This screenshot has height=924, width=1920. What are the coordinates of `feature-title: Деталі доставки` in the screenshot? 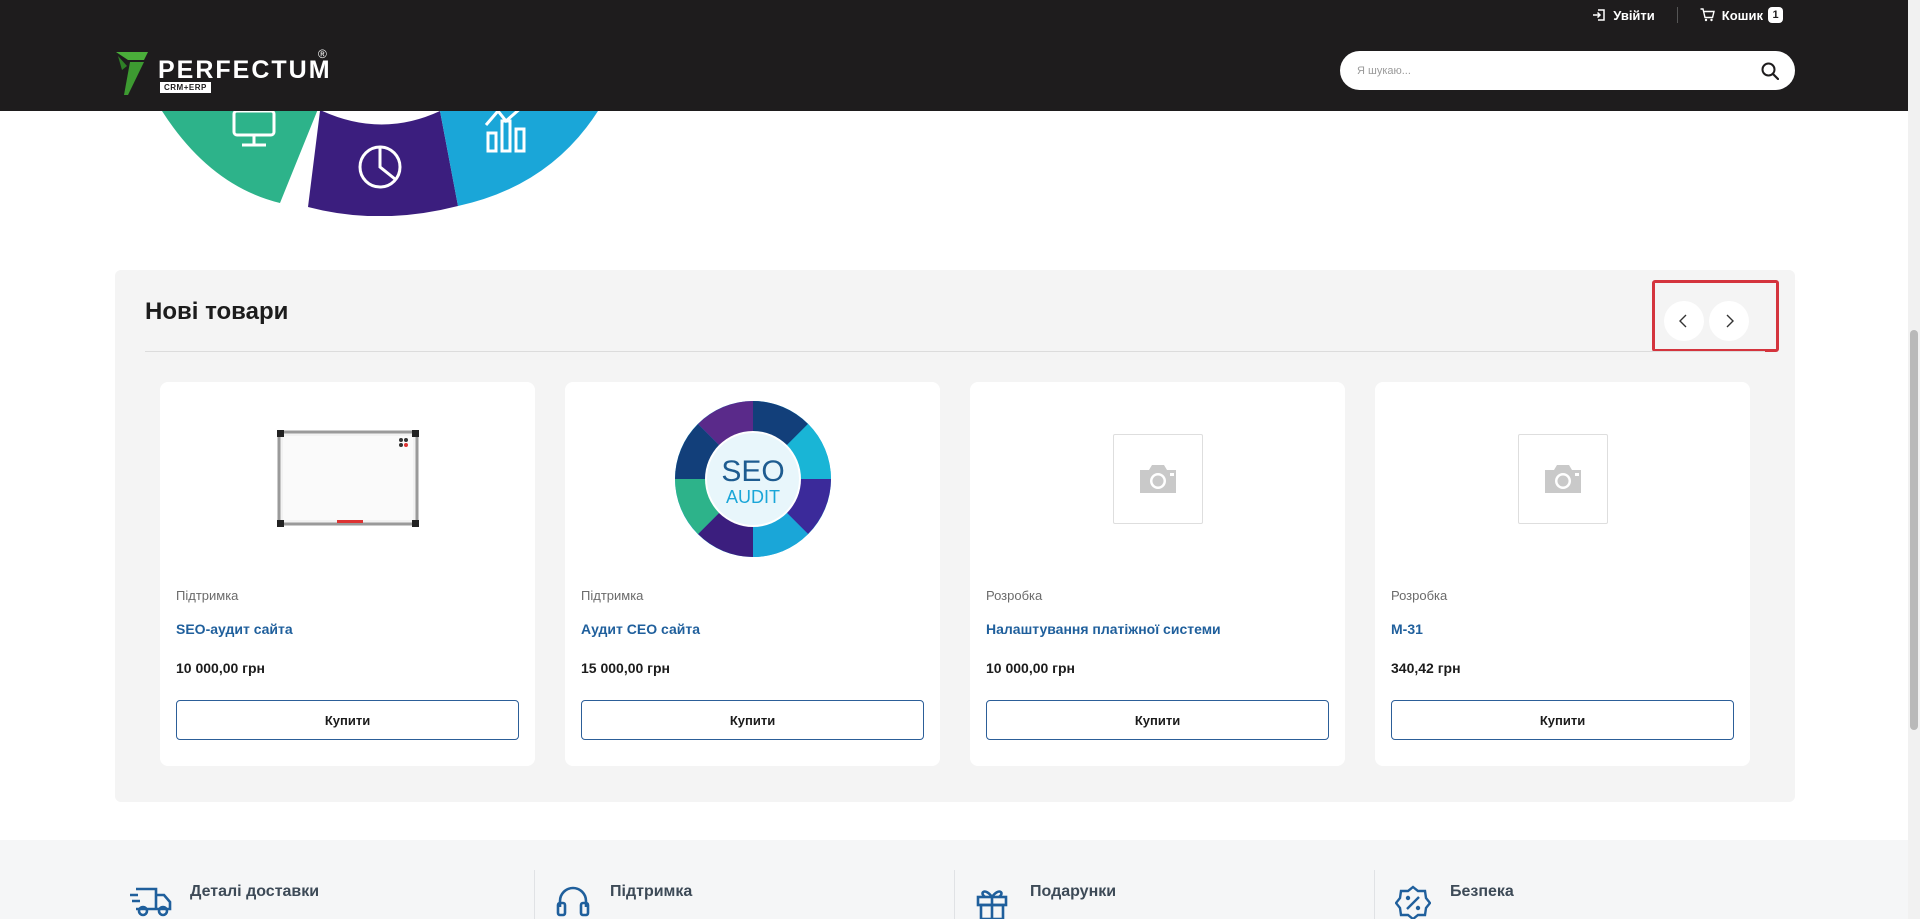 It's located at (255, 891).